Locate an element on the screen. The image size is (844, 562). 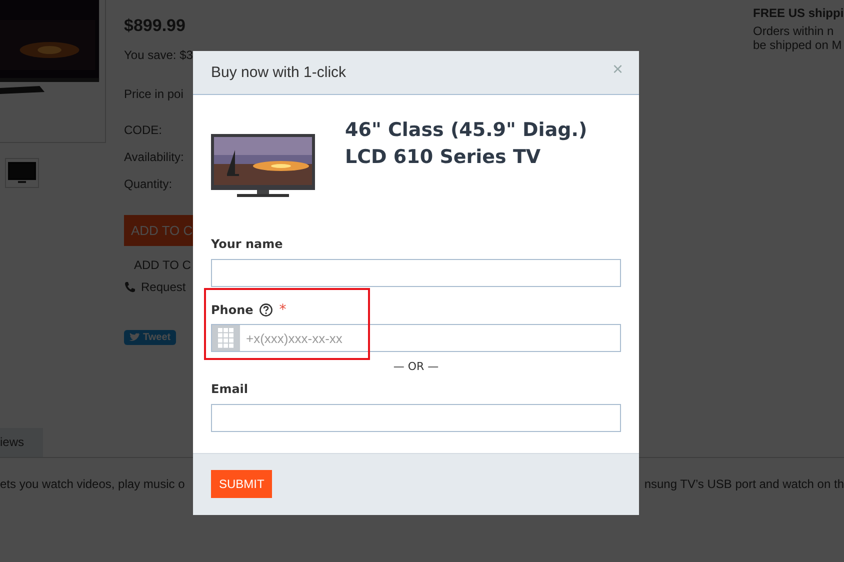
field-label: Email is located at coordinates (230, 389).